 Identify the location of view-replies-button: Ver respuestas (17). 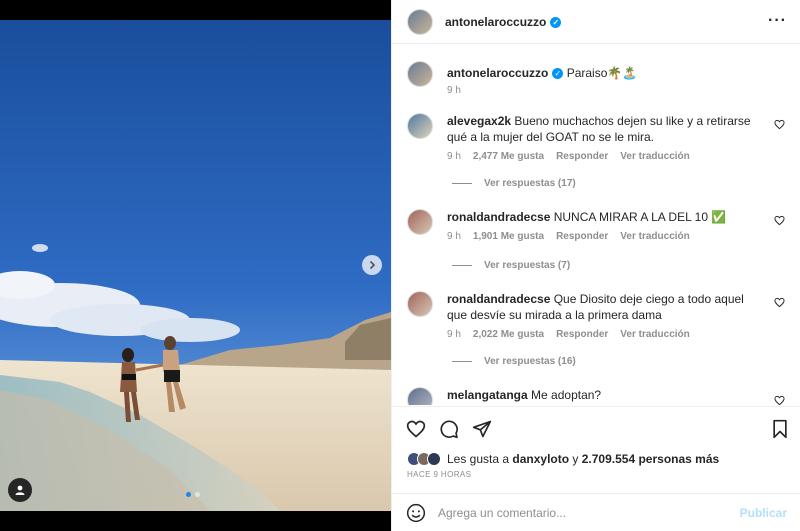
(514, 183).